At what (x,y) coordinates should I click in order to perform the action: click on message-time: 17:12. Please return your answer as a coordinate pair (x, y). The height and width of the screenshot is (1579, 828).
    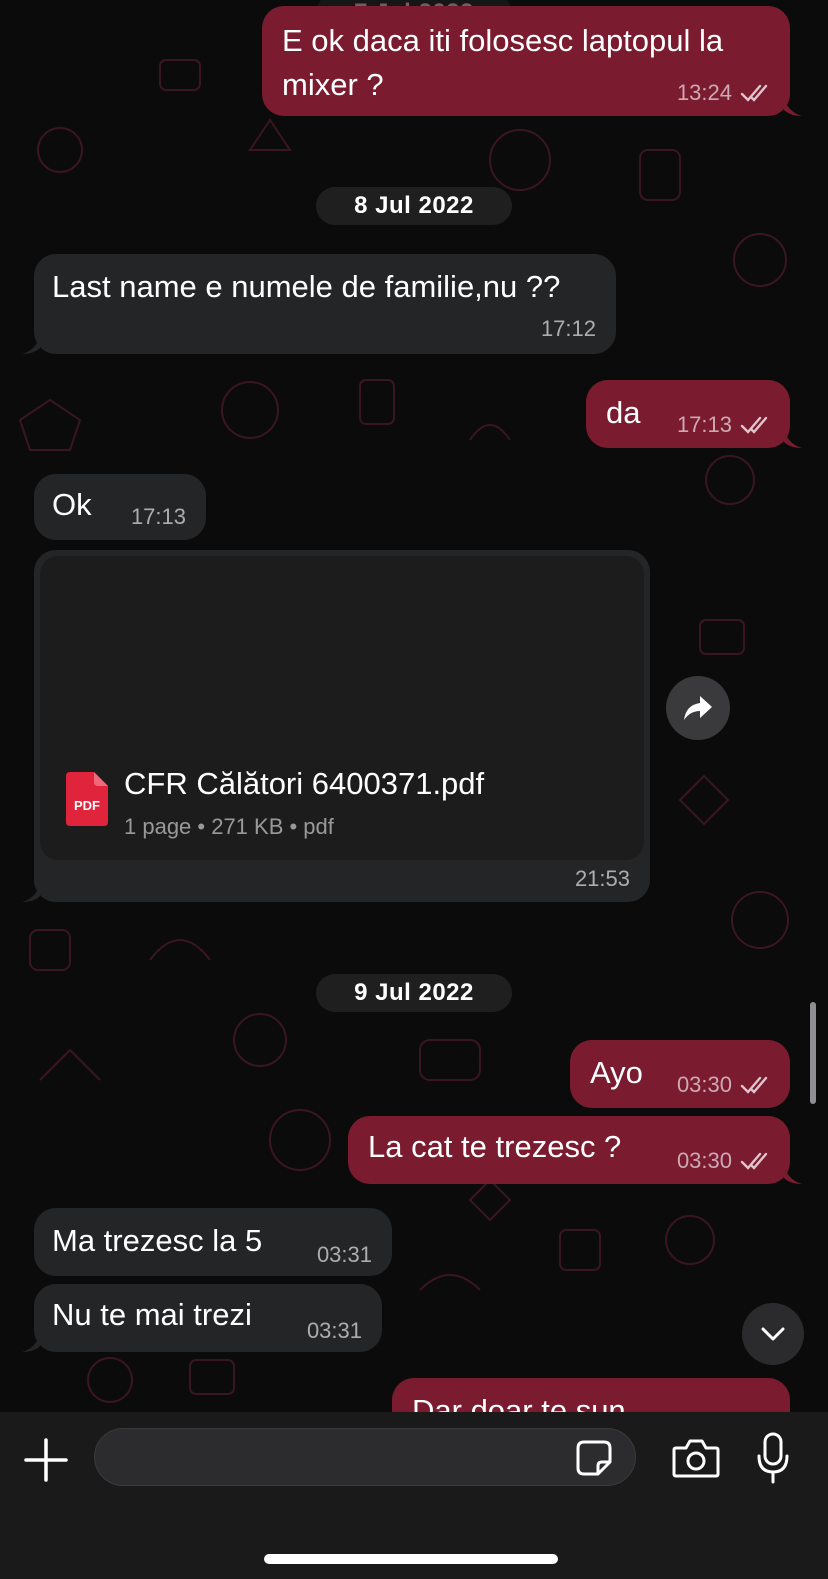
    Looking at the image, I should click on (568, 328).